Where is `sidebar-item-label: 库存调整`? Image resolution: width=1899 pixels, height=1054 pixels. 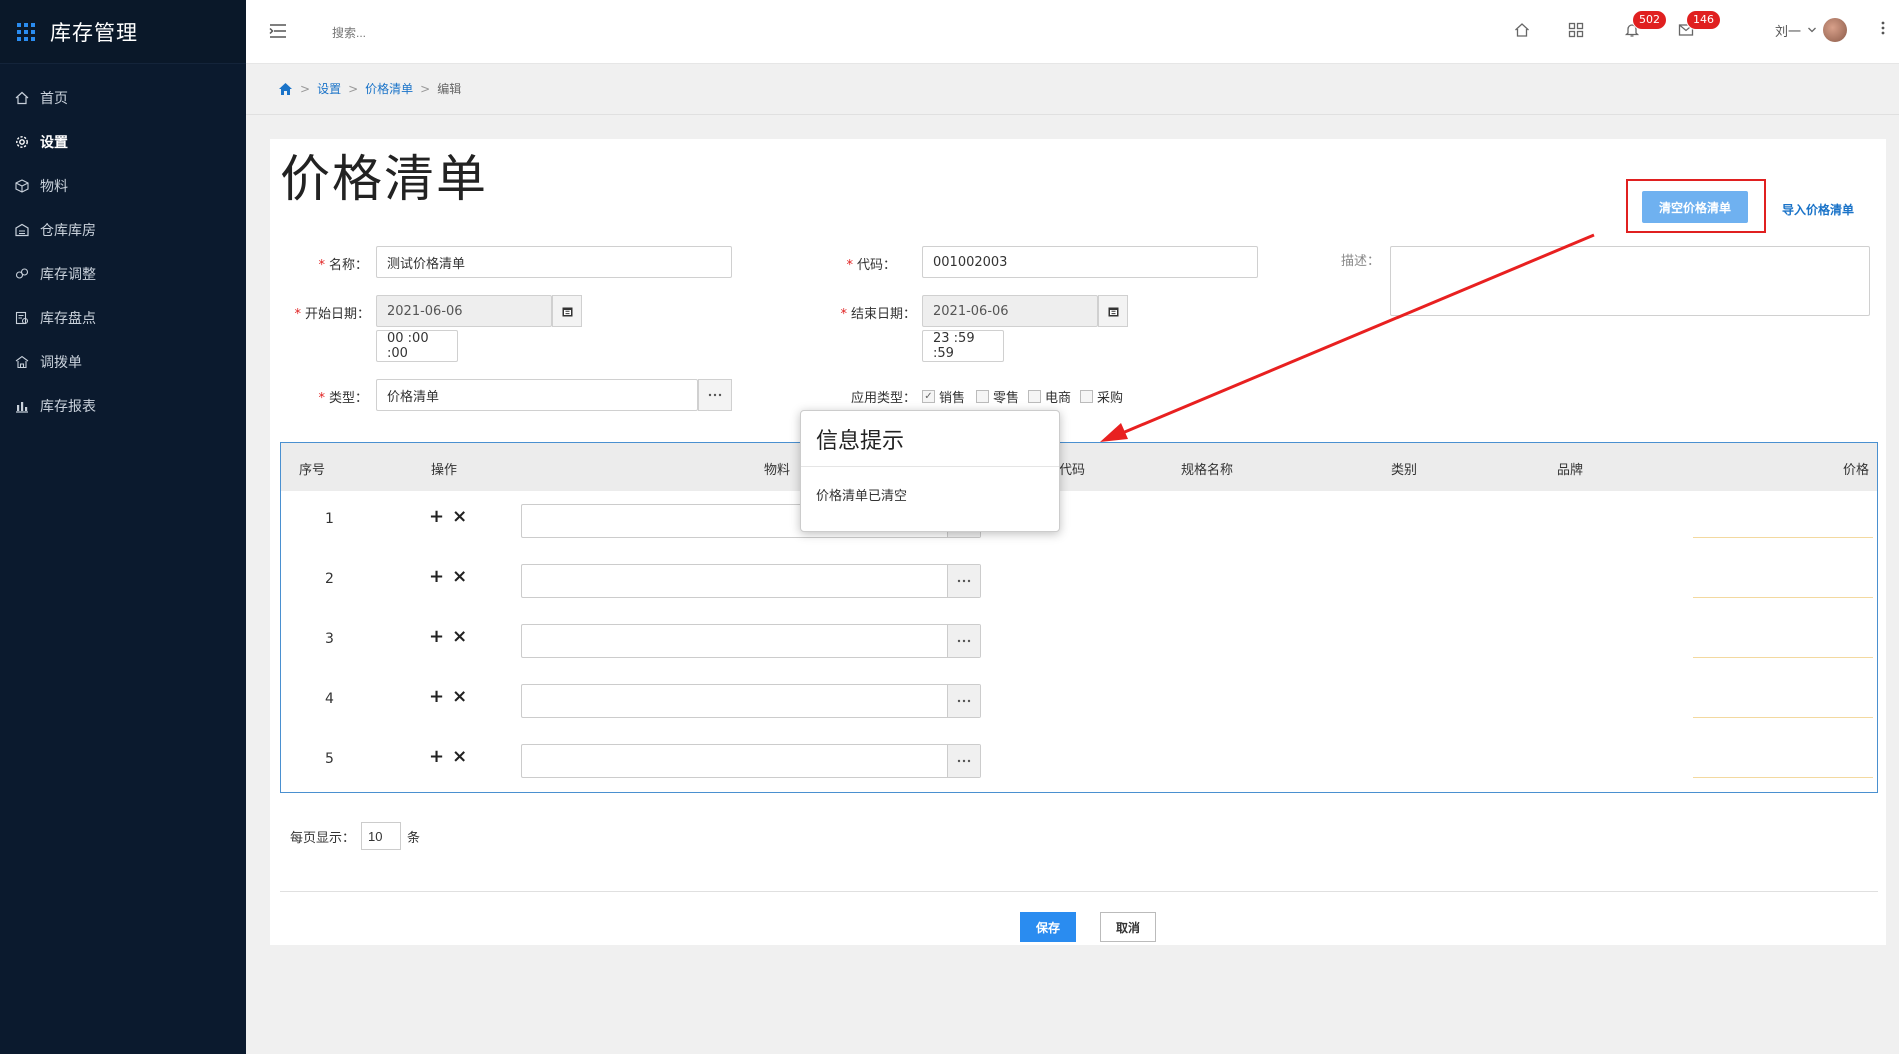 sidebar-item-label: 库存调整 is located at coordinates (68, 275).